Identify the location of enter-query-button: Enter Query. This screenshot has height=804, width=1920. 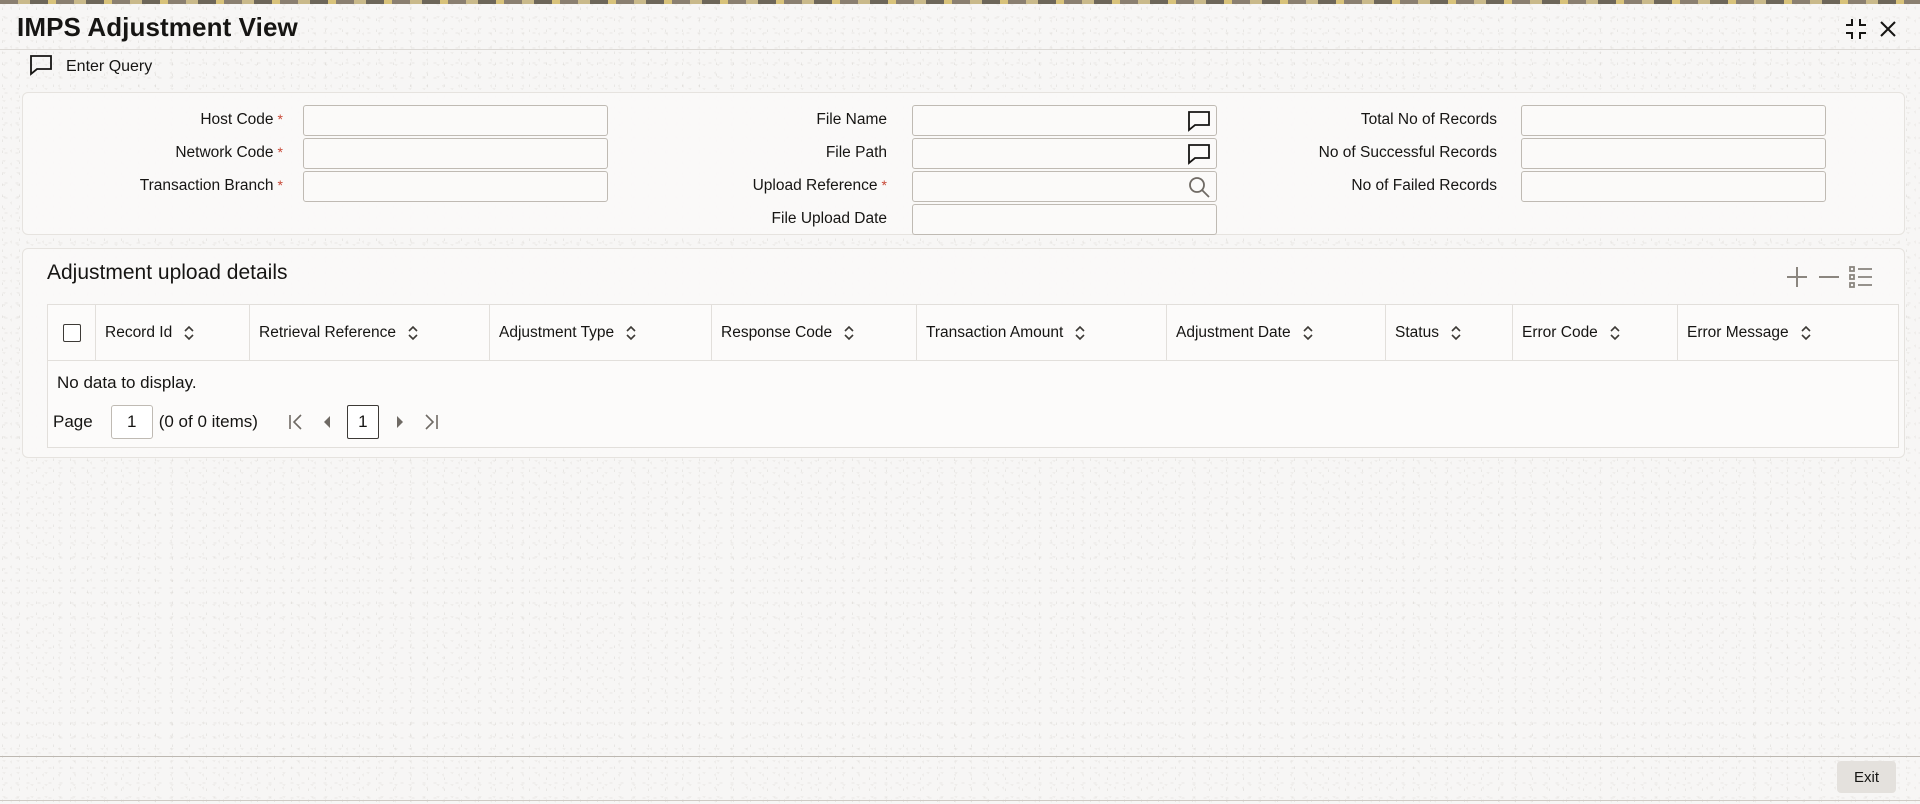
(90, 67).